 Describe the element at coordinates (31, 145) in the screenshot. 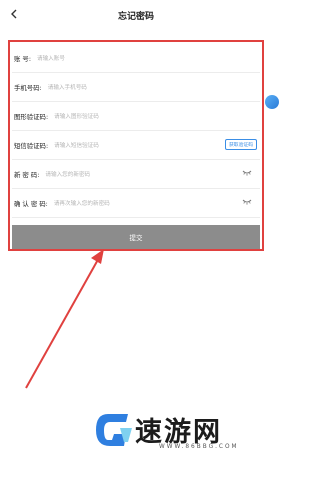

I see `sms-code-label: 短信验证码:` at that location.